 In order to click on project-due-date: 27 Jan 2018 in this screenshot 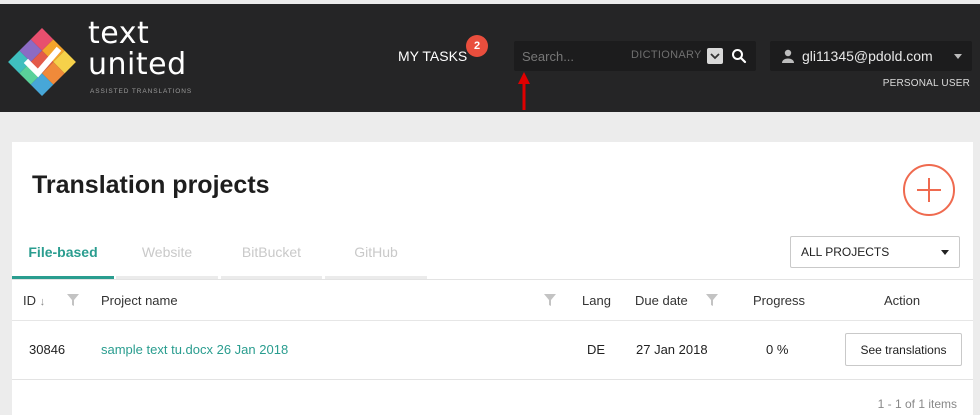, I will do `click(672, 349)`.